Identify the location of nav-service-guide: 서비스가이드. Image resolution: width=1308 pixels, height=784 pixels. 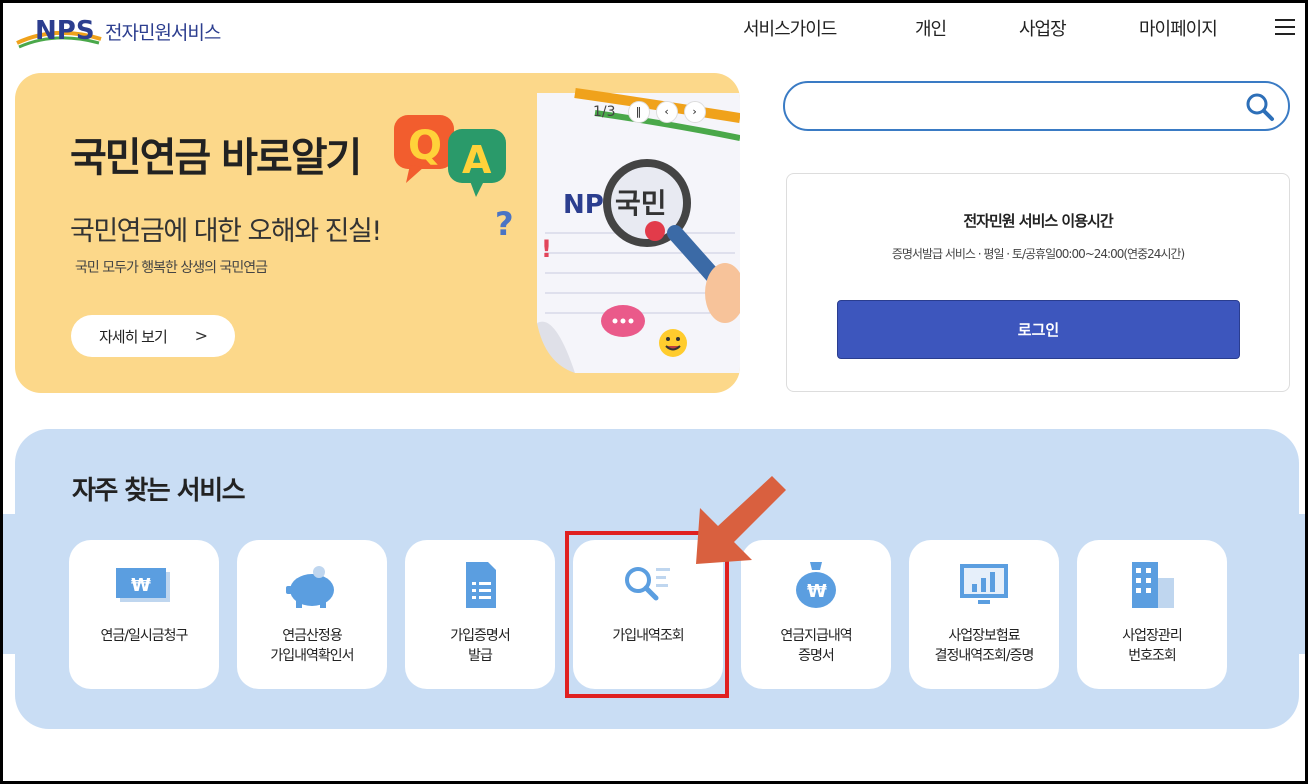
(829, 28).